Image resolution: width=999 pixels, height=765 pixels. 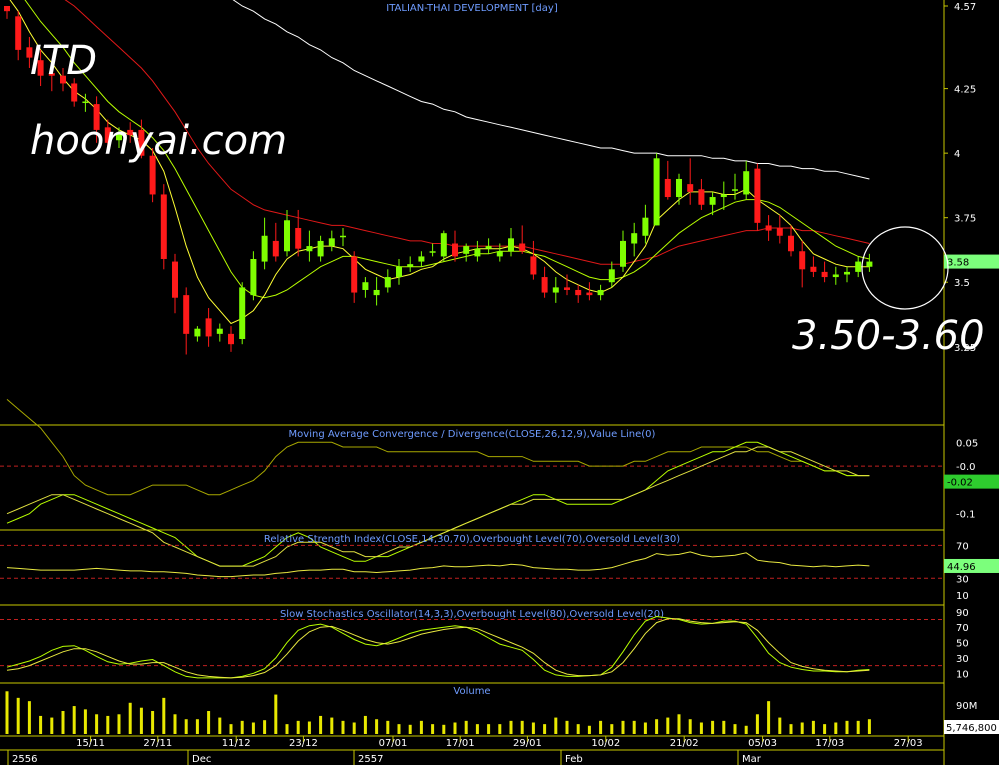 I want to click on rsi-tick-label: 30, so click(x=962, y=579).